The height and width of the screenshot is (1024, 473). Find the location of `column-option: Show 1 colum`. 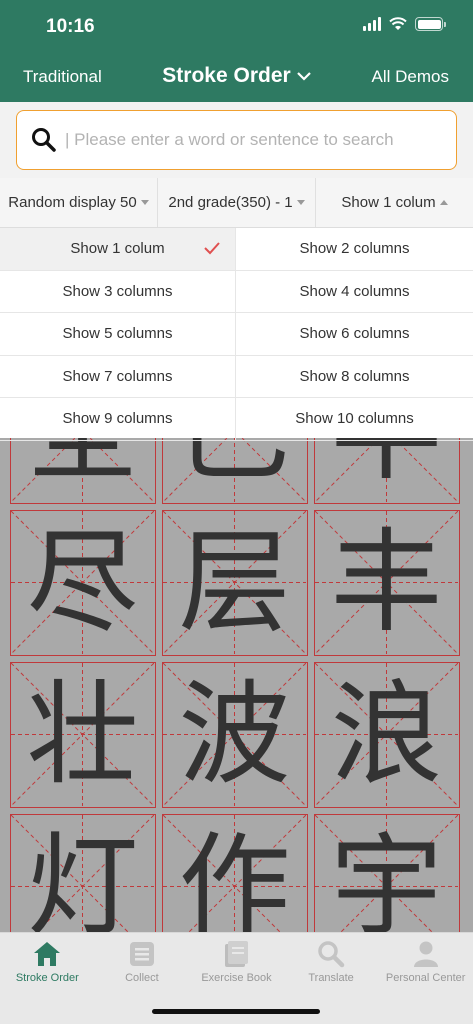

column-option: Show 1 colum is located at coordinates (118, 249).